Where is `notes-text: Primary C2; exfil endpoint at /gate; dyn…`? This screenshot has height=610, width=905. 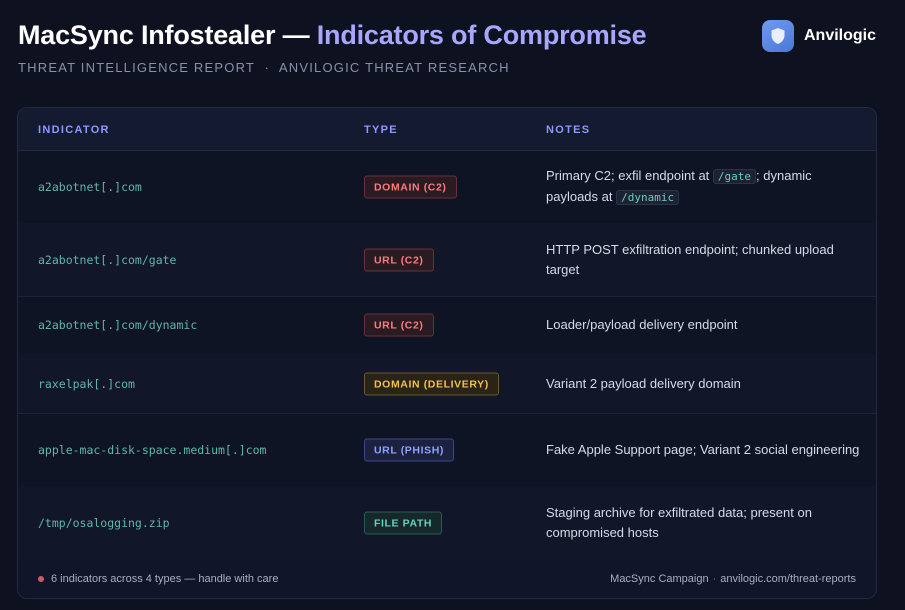
notes-text: Primary C2; exfil endpoint at /gate; dyn… is located at coordinates (703, 187).